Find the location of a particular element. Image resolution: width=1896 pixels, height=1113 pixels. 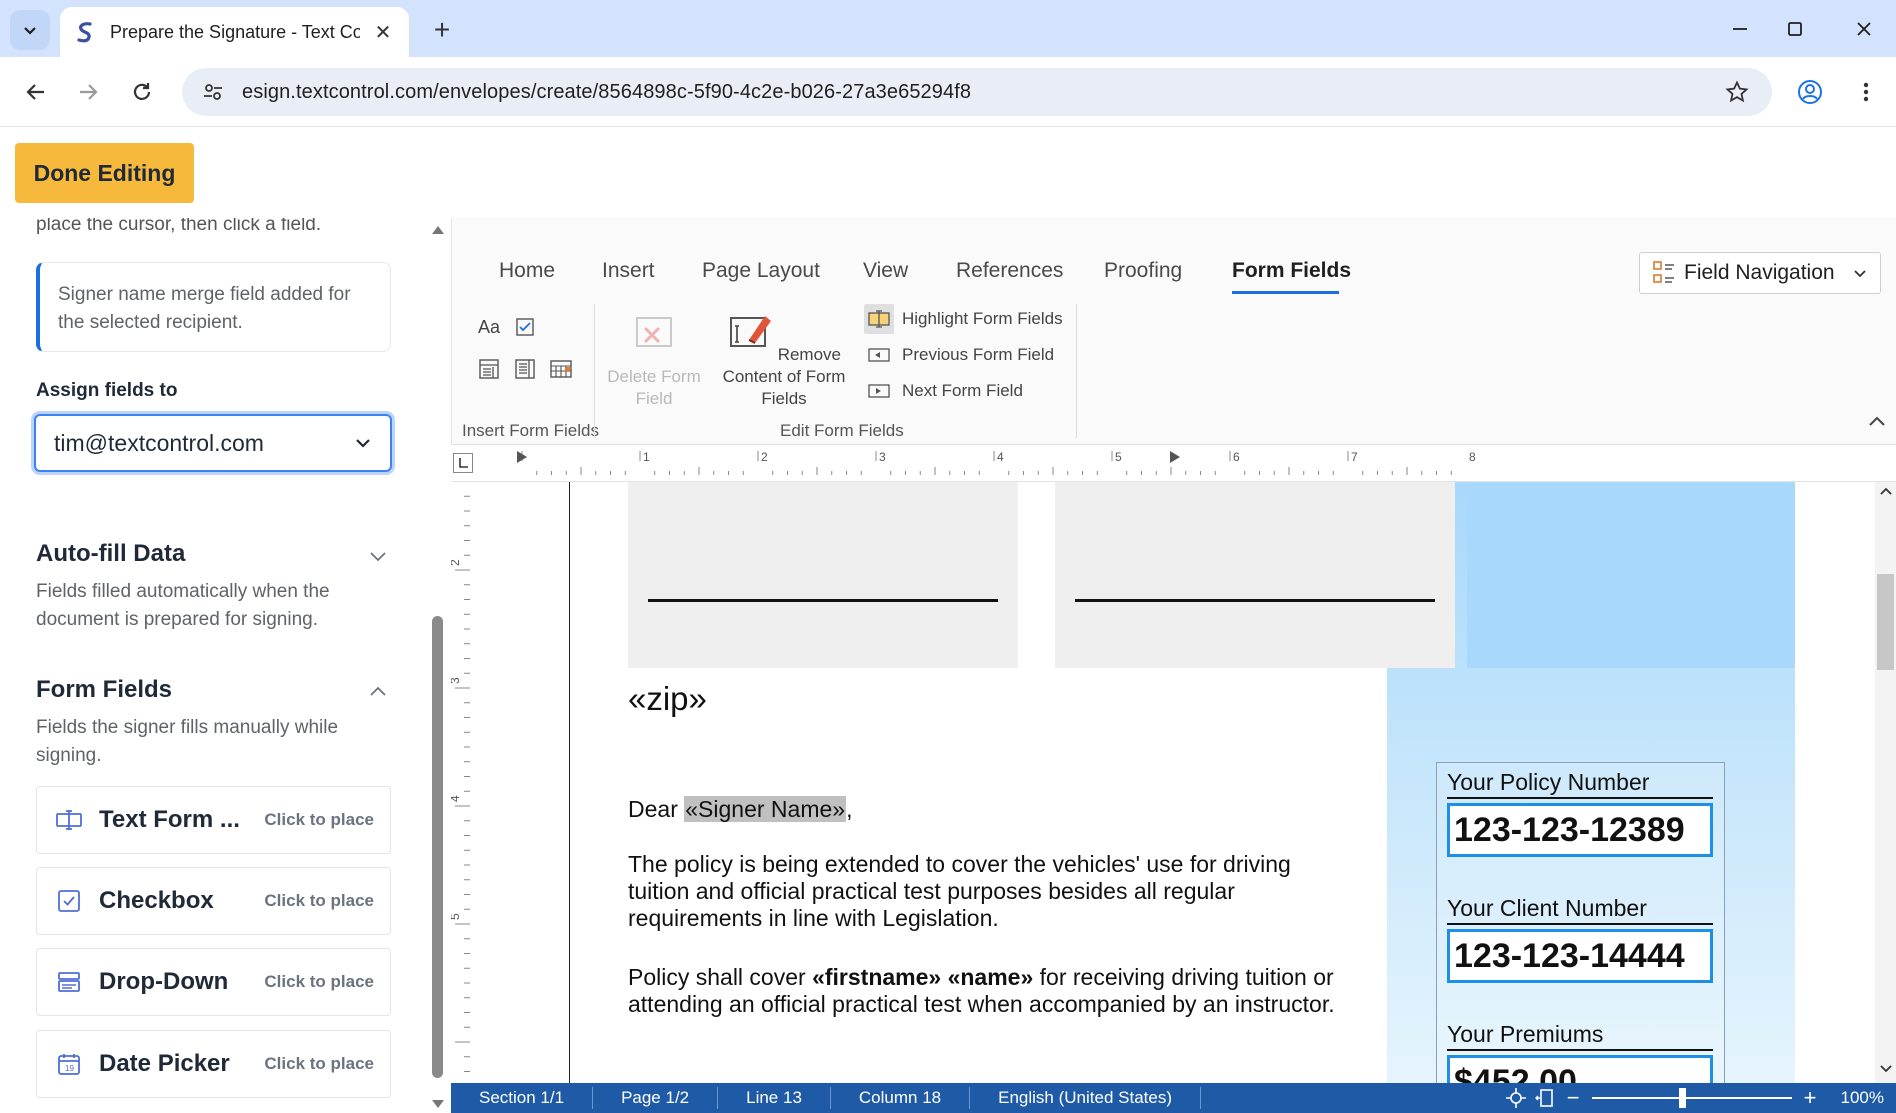

autofill-section-title: Auto-fill Data is located at coordinates (110, 554).